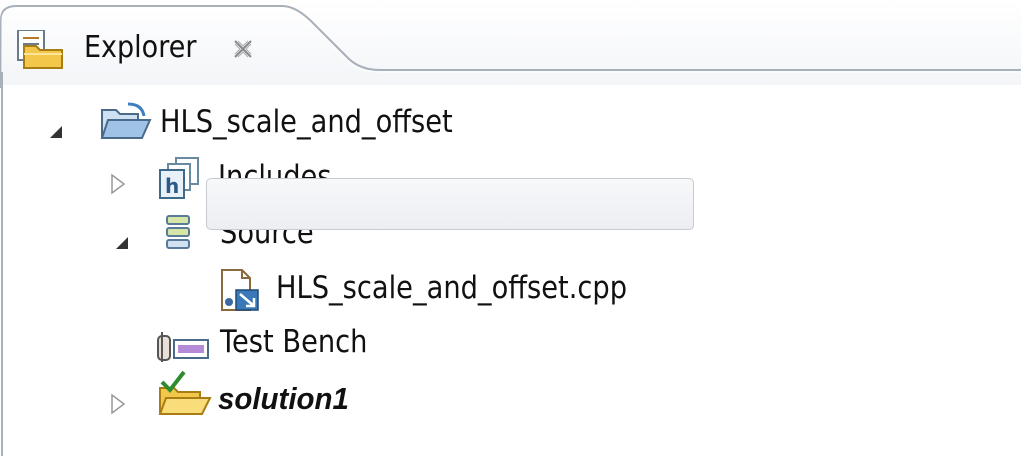 This screenshot has height=456, width=1021. I want to click on close-icon, so click(243, 49).